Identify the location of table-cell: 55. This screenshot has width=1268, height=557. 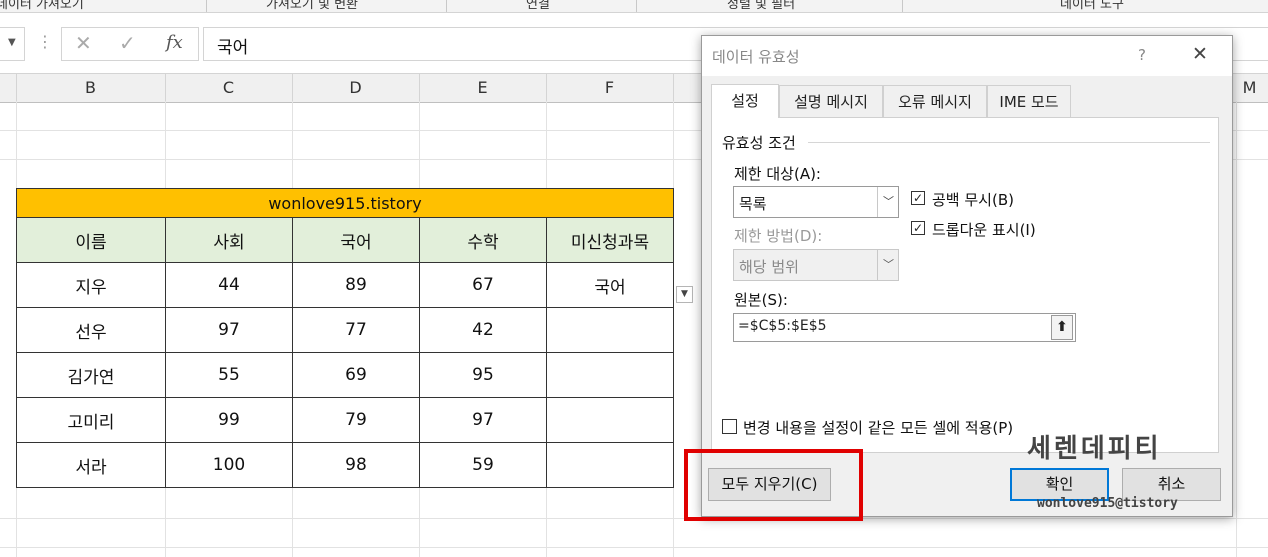
(229, 375).